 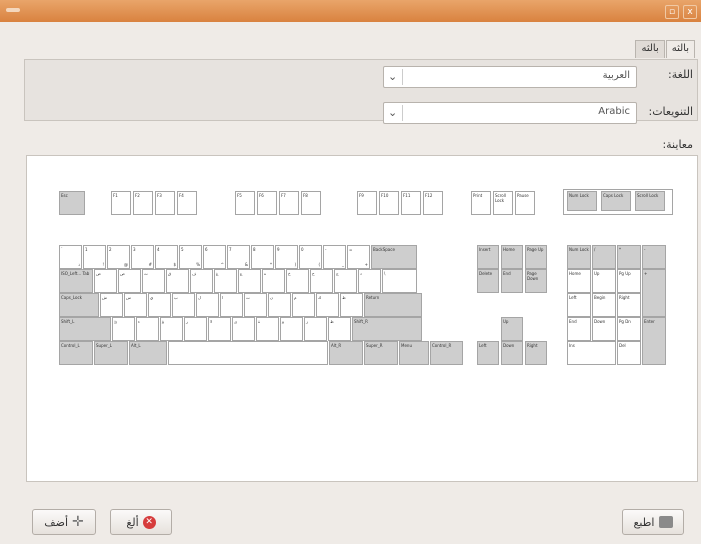 I want to click on key-row2: ح, so click(x=321, y=281).